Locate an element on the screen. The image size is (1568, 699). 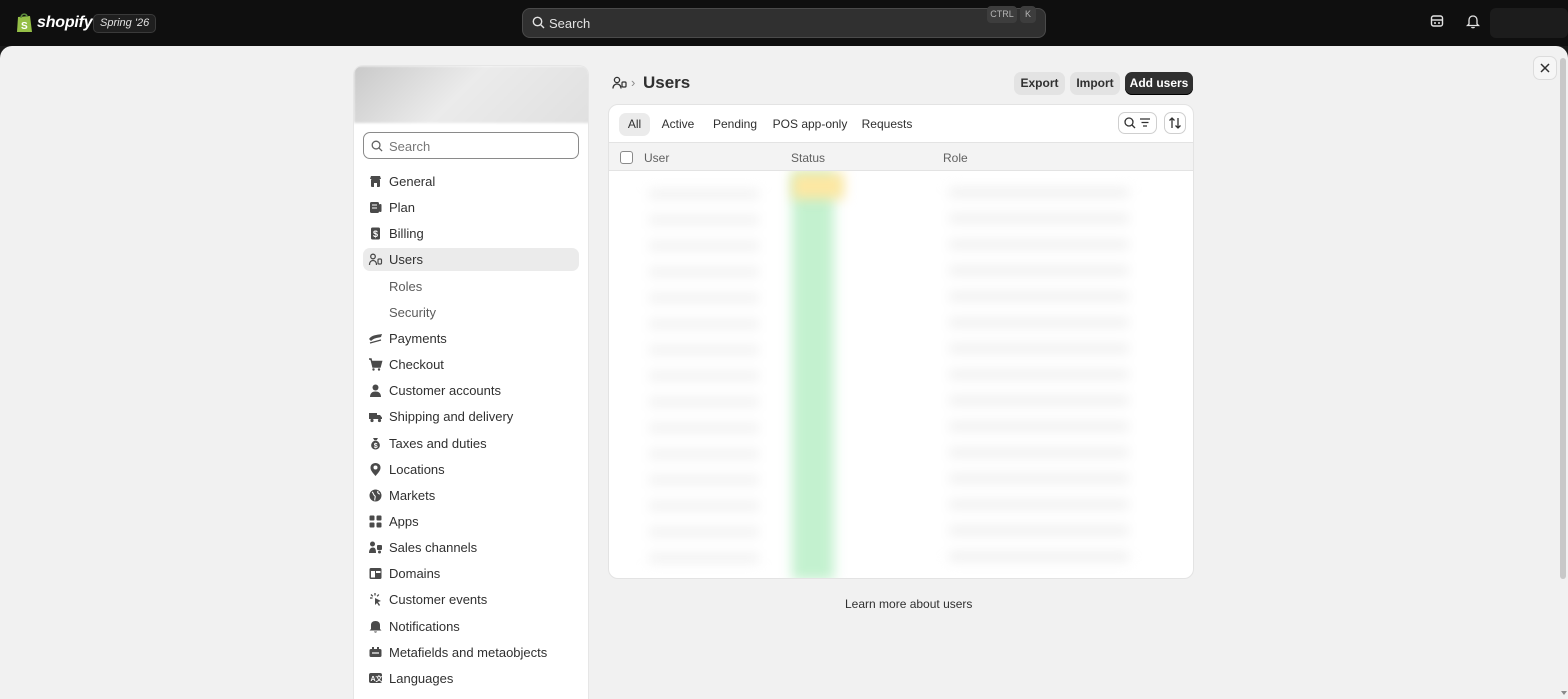
sidebar-item-customer-events: Customer events is located at coordinates (471, 599).